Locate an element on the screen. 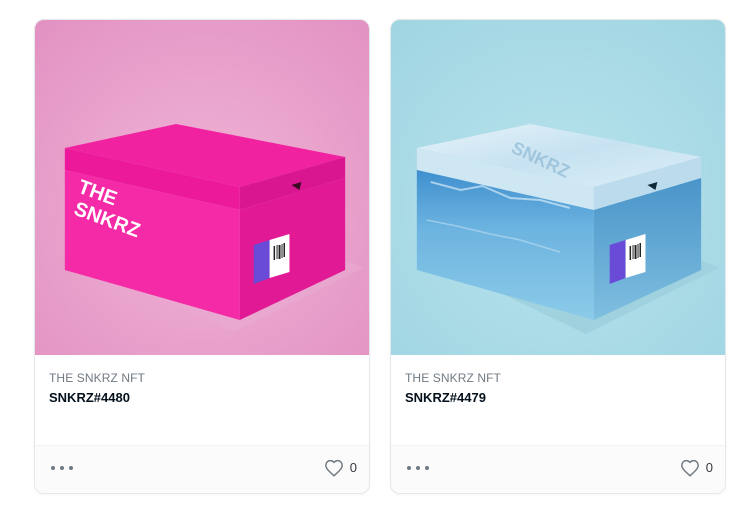 The width and height of the screenshot is (732, 516). nft-info: THE SNKRZ NFT SNKRZ#4479 is located at coordinates (558, 401).